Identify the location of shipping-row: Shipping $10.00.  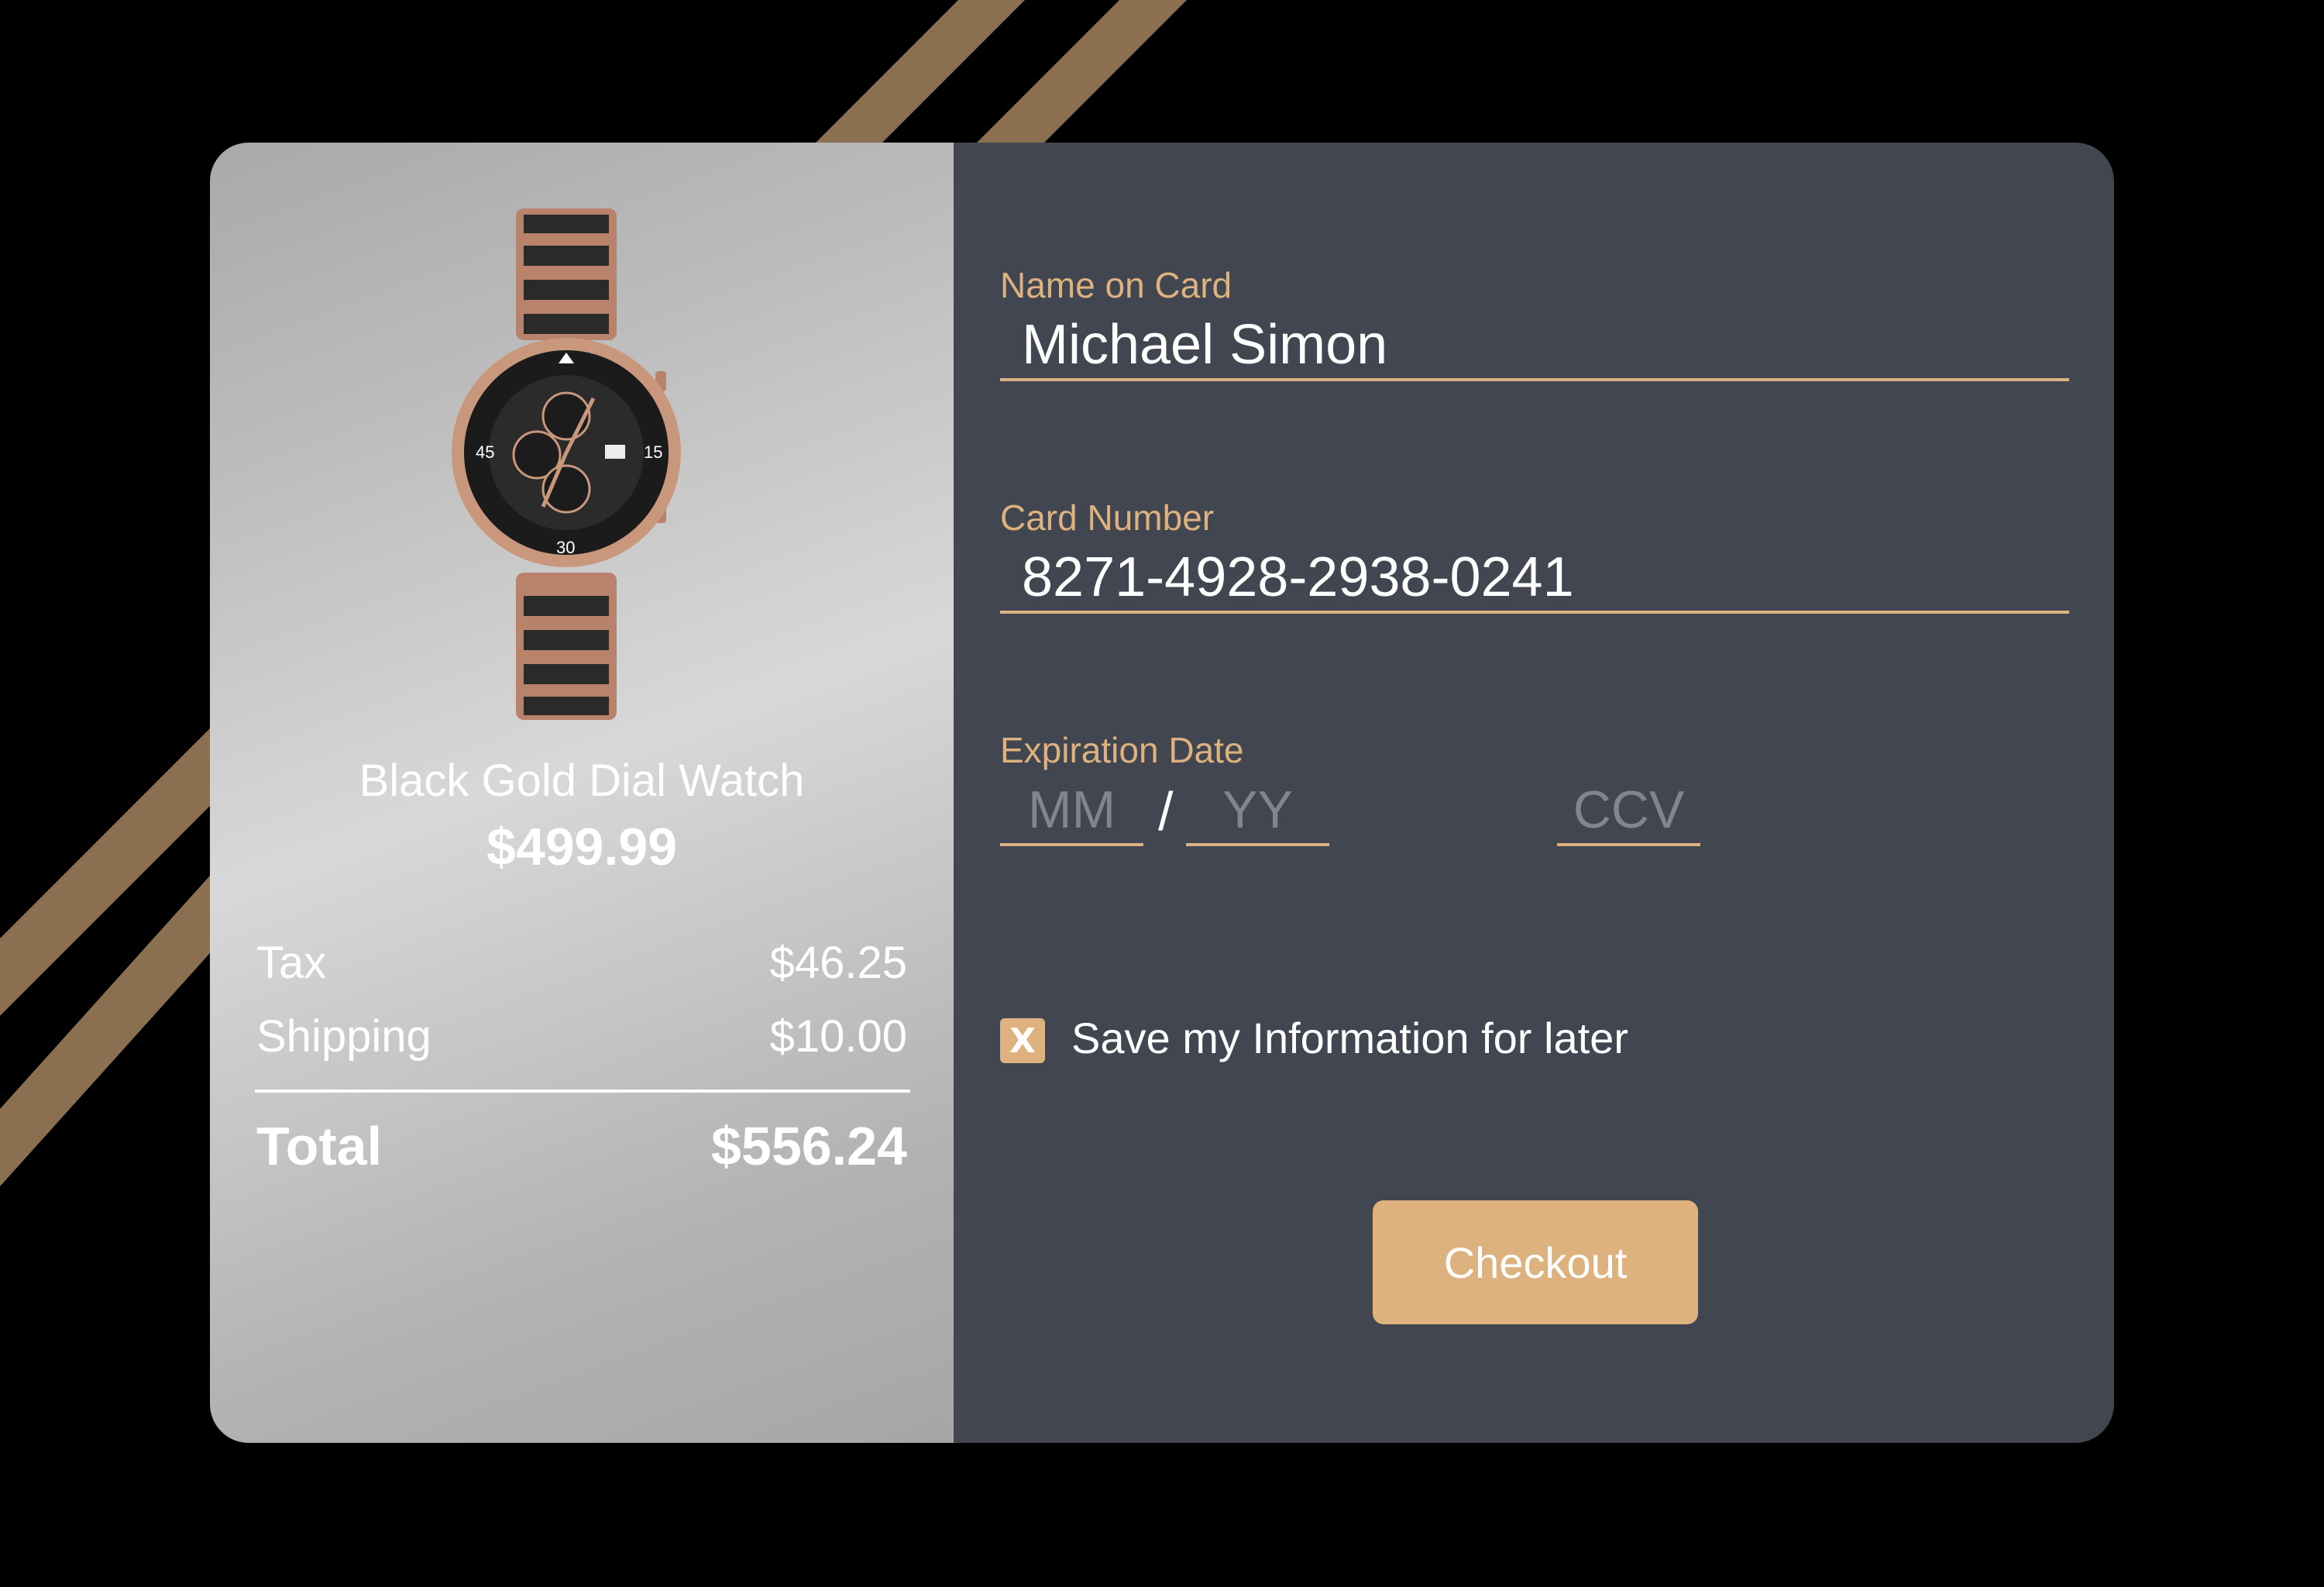
(581, 1036).